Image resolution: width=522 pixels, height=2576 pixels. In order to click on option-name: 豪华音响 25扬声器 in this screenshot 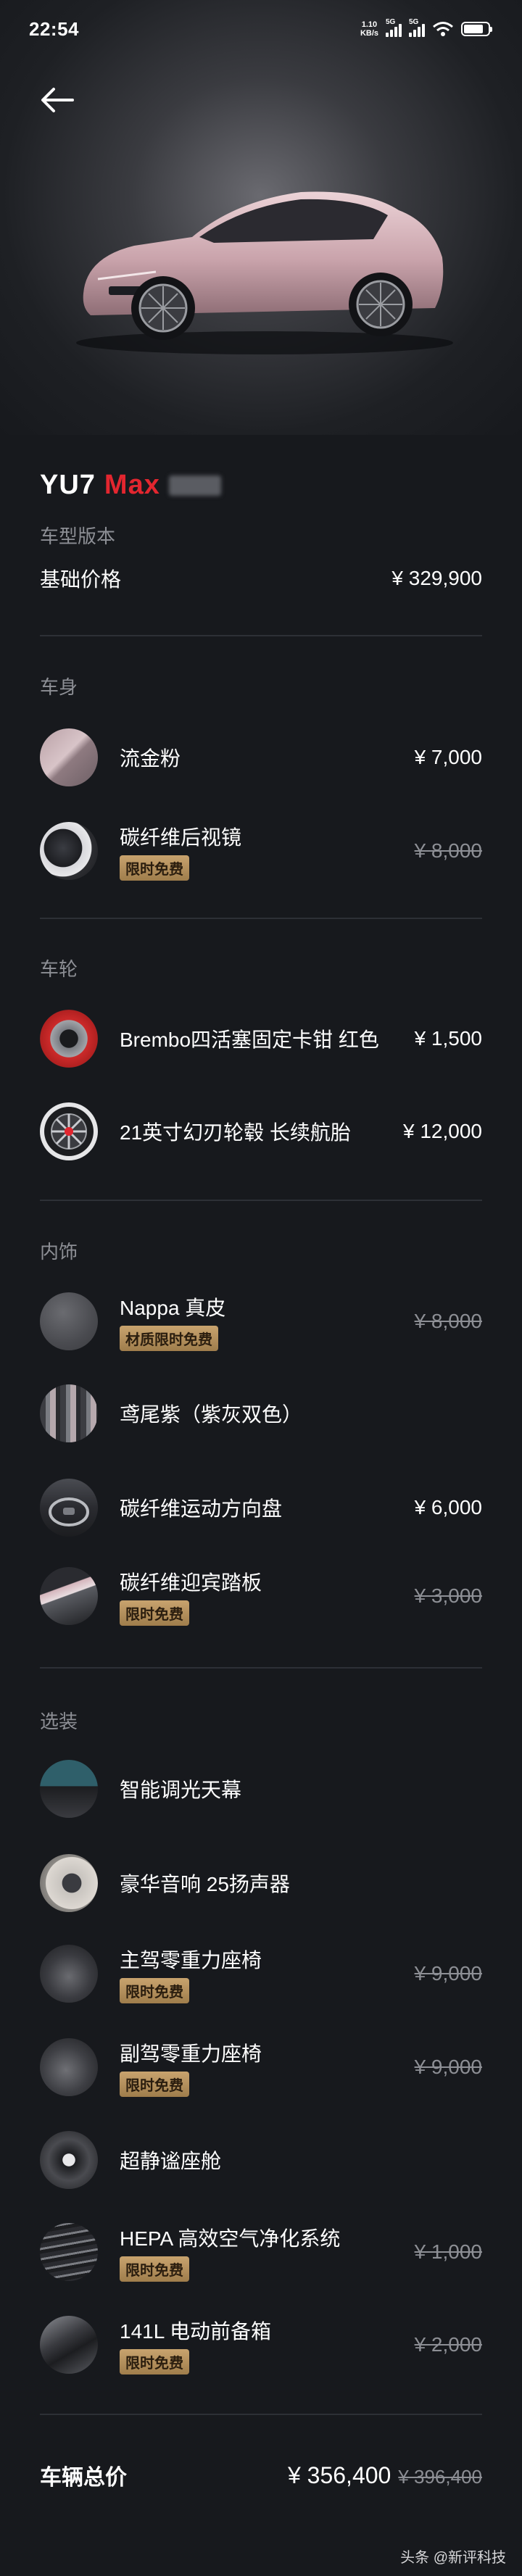, I will do `click(205, 1884)`.